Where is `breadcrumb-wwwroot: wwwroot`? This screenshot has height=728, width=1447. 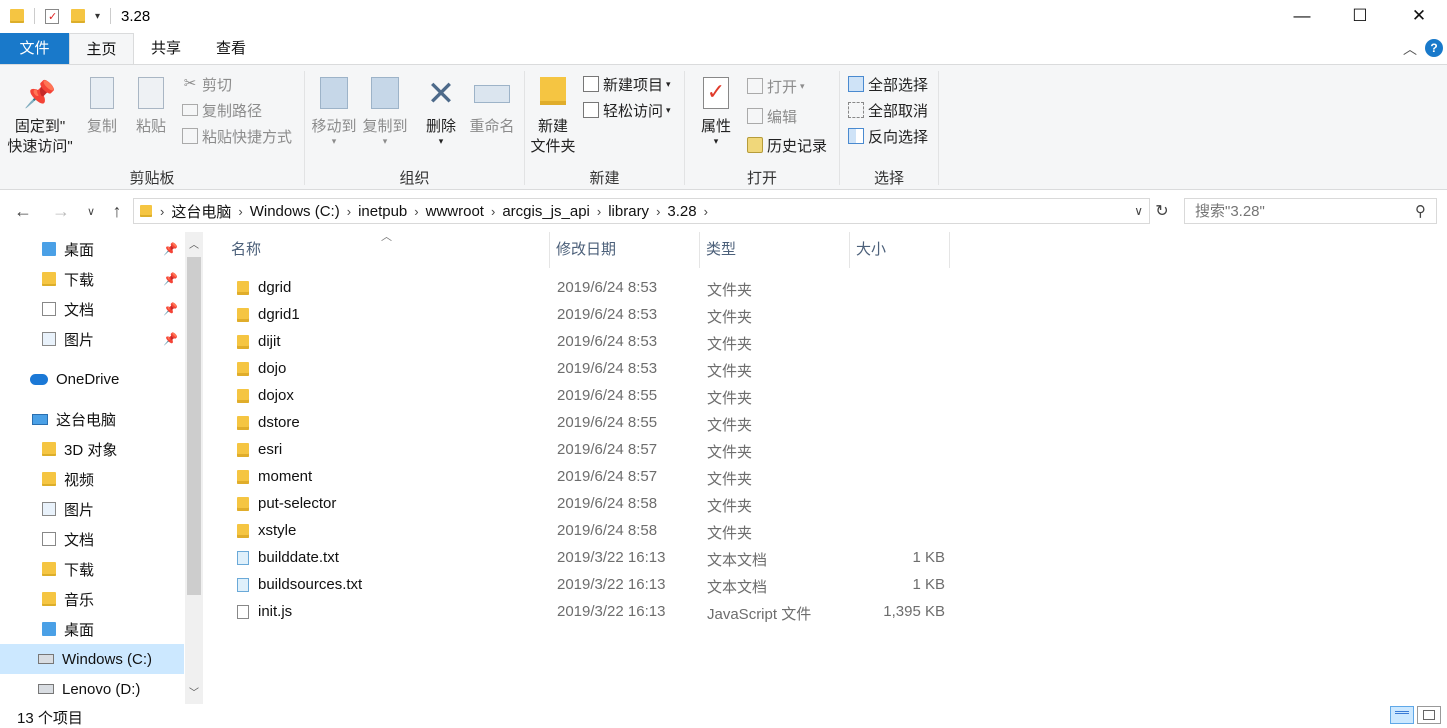
breadcrumb-wwwroot: wwwroot is located at coordinates (455, 211).